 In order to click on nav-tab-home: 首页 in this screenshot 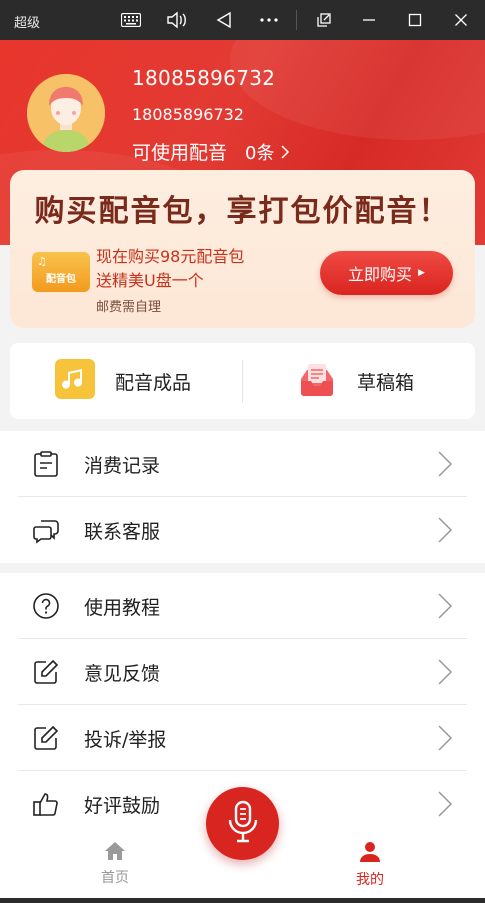, I will do `click(115, 864)`.